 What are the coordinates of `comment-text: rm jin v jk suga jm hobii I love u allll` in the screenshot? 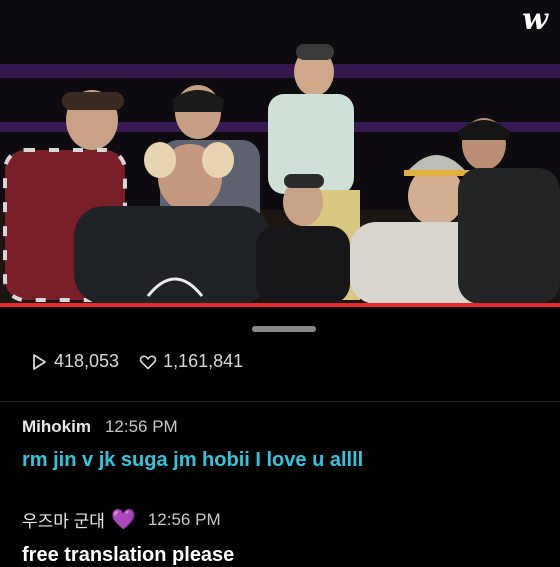 It's located at (193, 460).